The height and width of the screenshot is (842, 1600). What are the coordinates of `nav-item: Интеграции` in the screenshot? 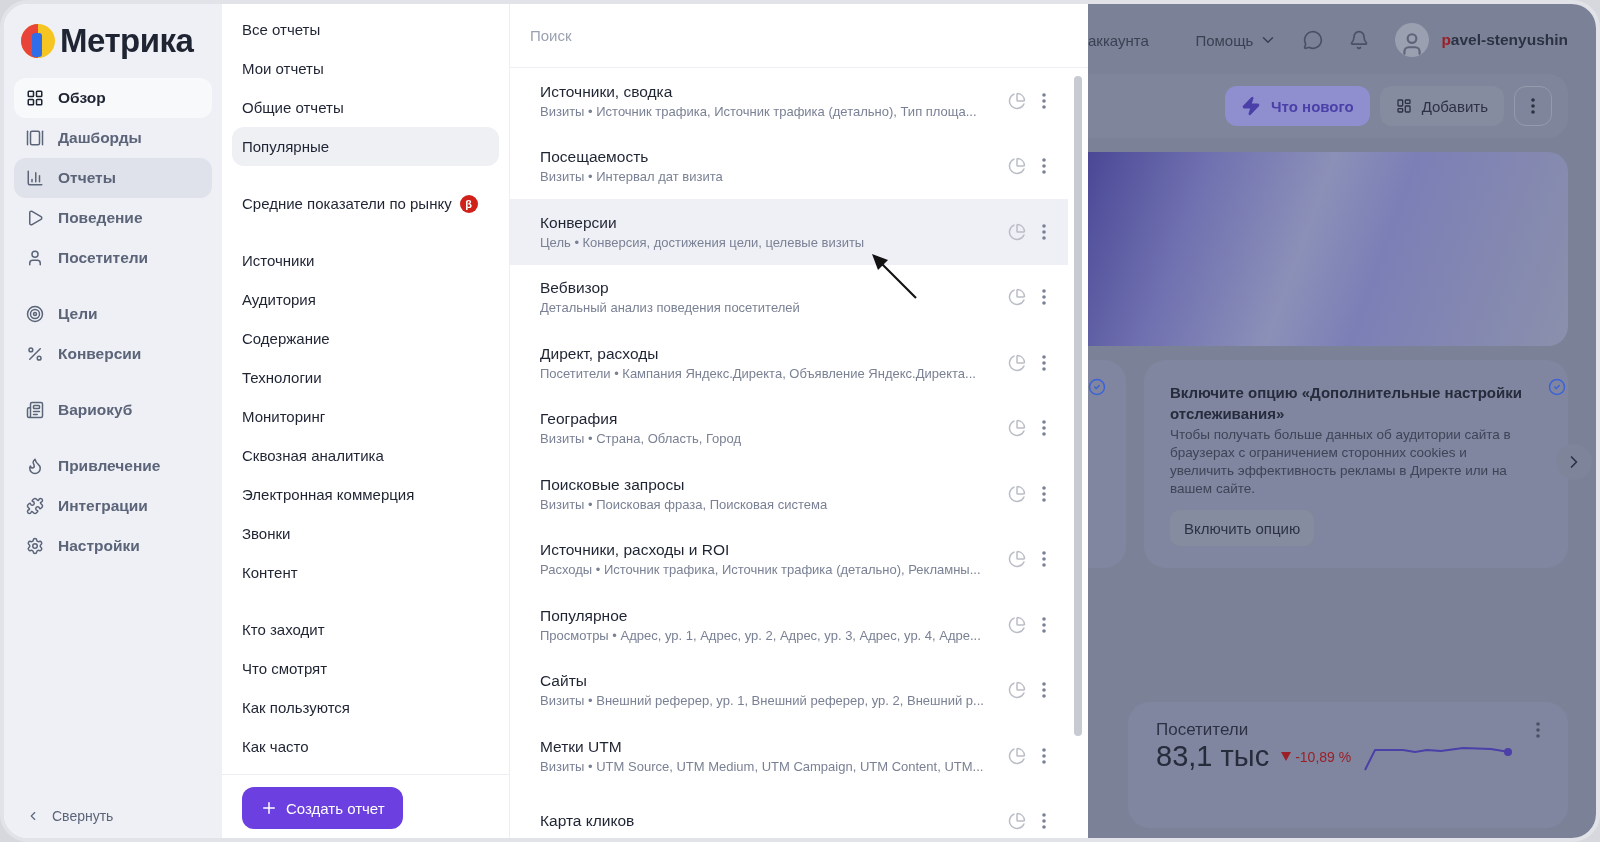 It's located at (113, 506).